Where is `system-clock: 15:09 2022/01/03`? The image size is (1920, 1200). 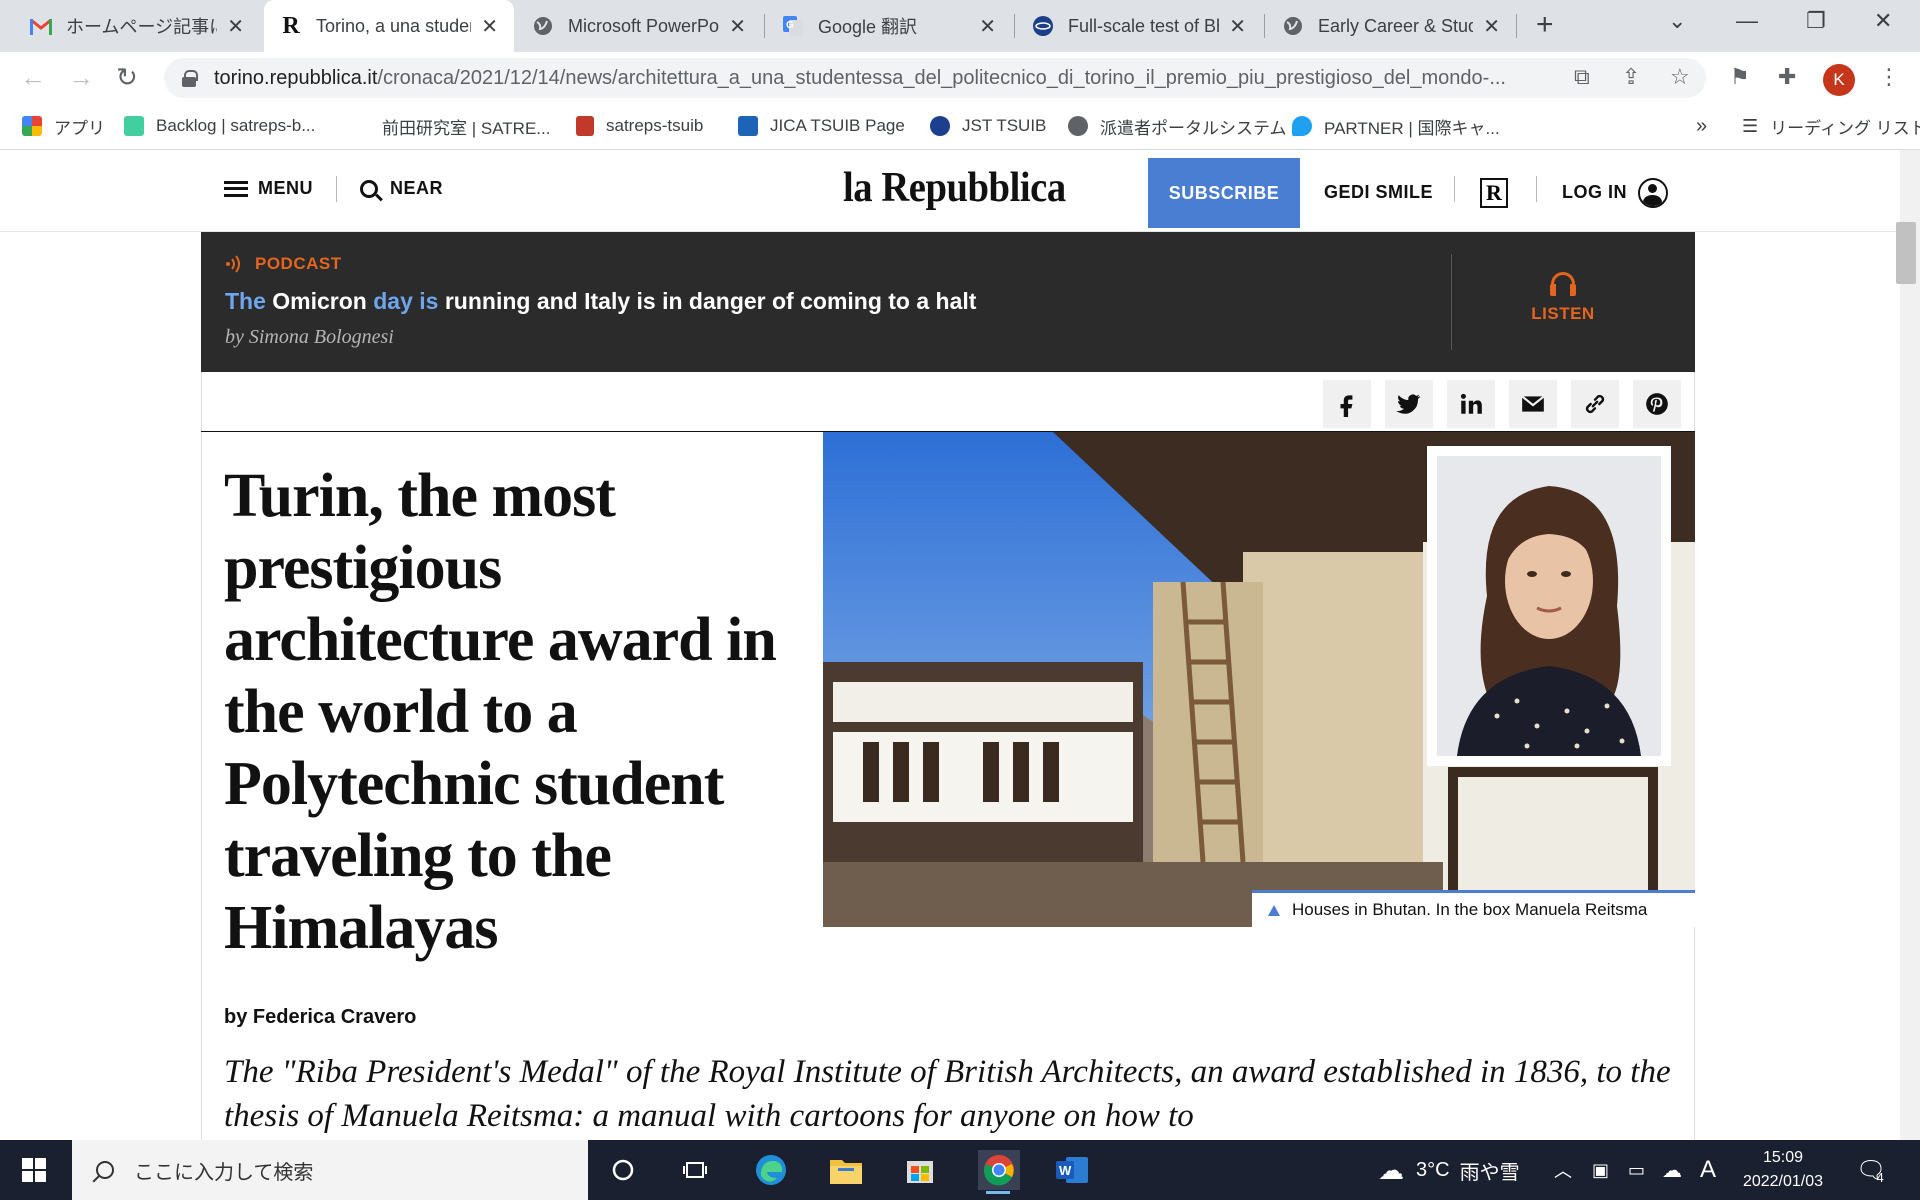 system-clock: 15:09 2022/01/03 is located at coordinates (1783, 1170).